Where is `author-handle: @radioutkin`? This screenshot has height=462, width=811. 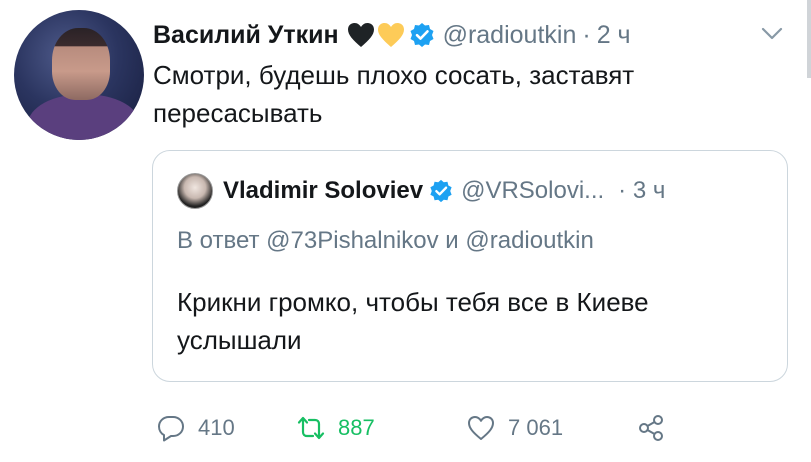
author-handle: @radioutkin is located at coordinates (510, 35).